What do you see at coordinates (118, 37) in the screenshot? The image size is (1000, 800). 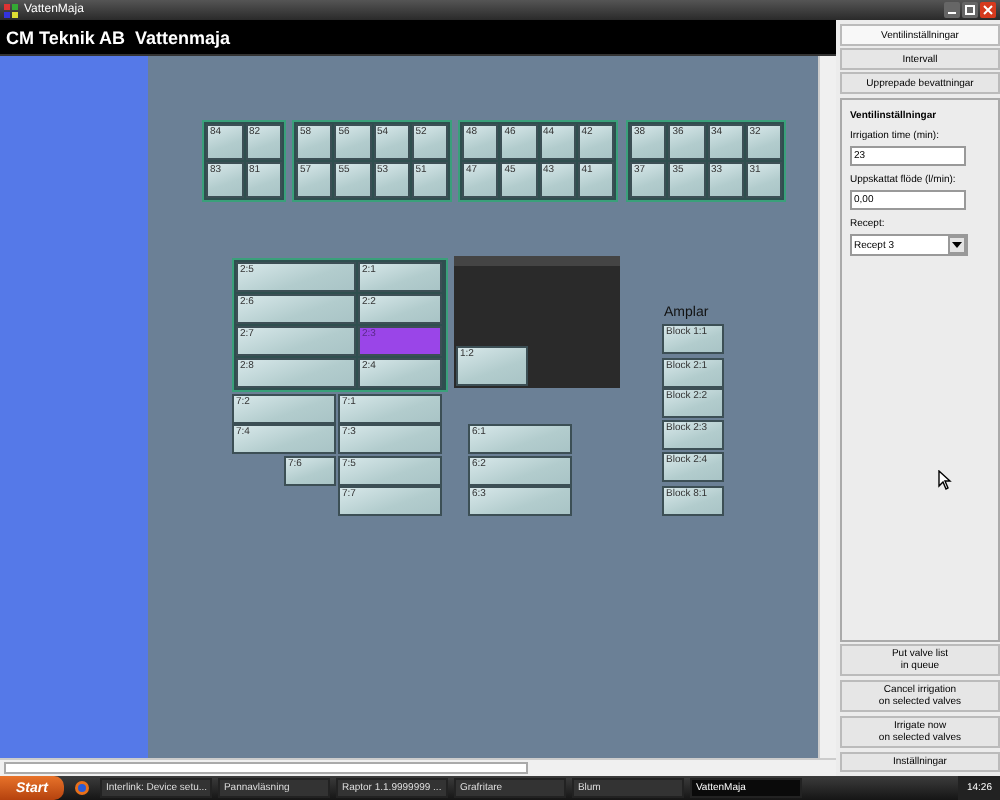 I see `app-title: CM Teknik AB Vattenmaja` at bounding box center [118, 37].